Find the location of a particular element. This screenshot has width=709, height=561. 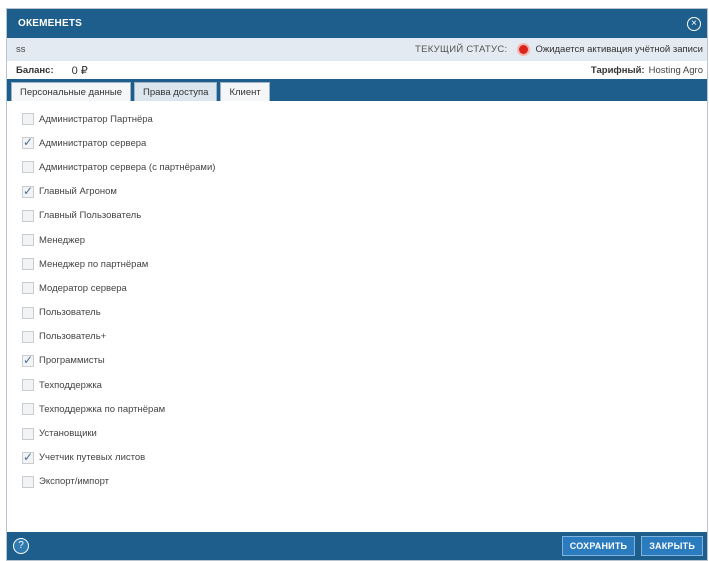

permission-label: Программисты is located at coordinates (72, 361).